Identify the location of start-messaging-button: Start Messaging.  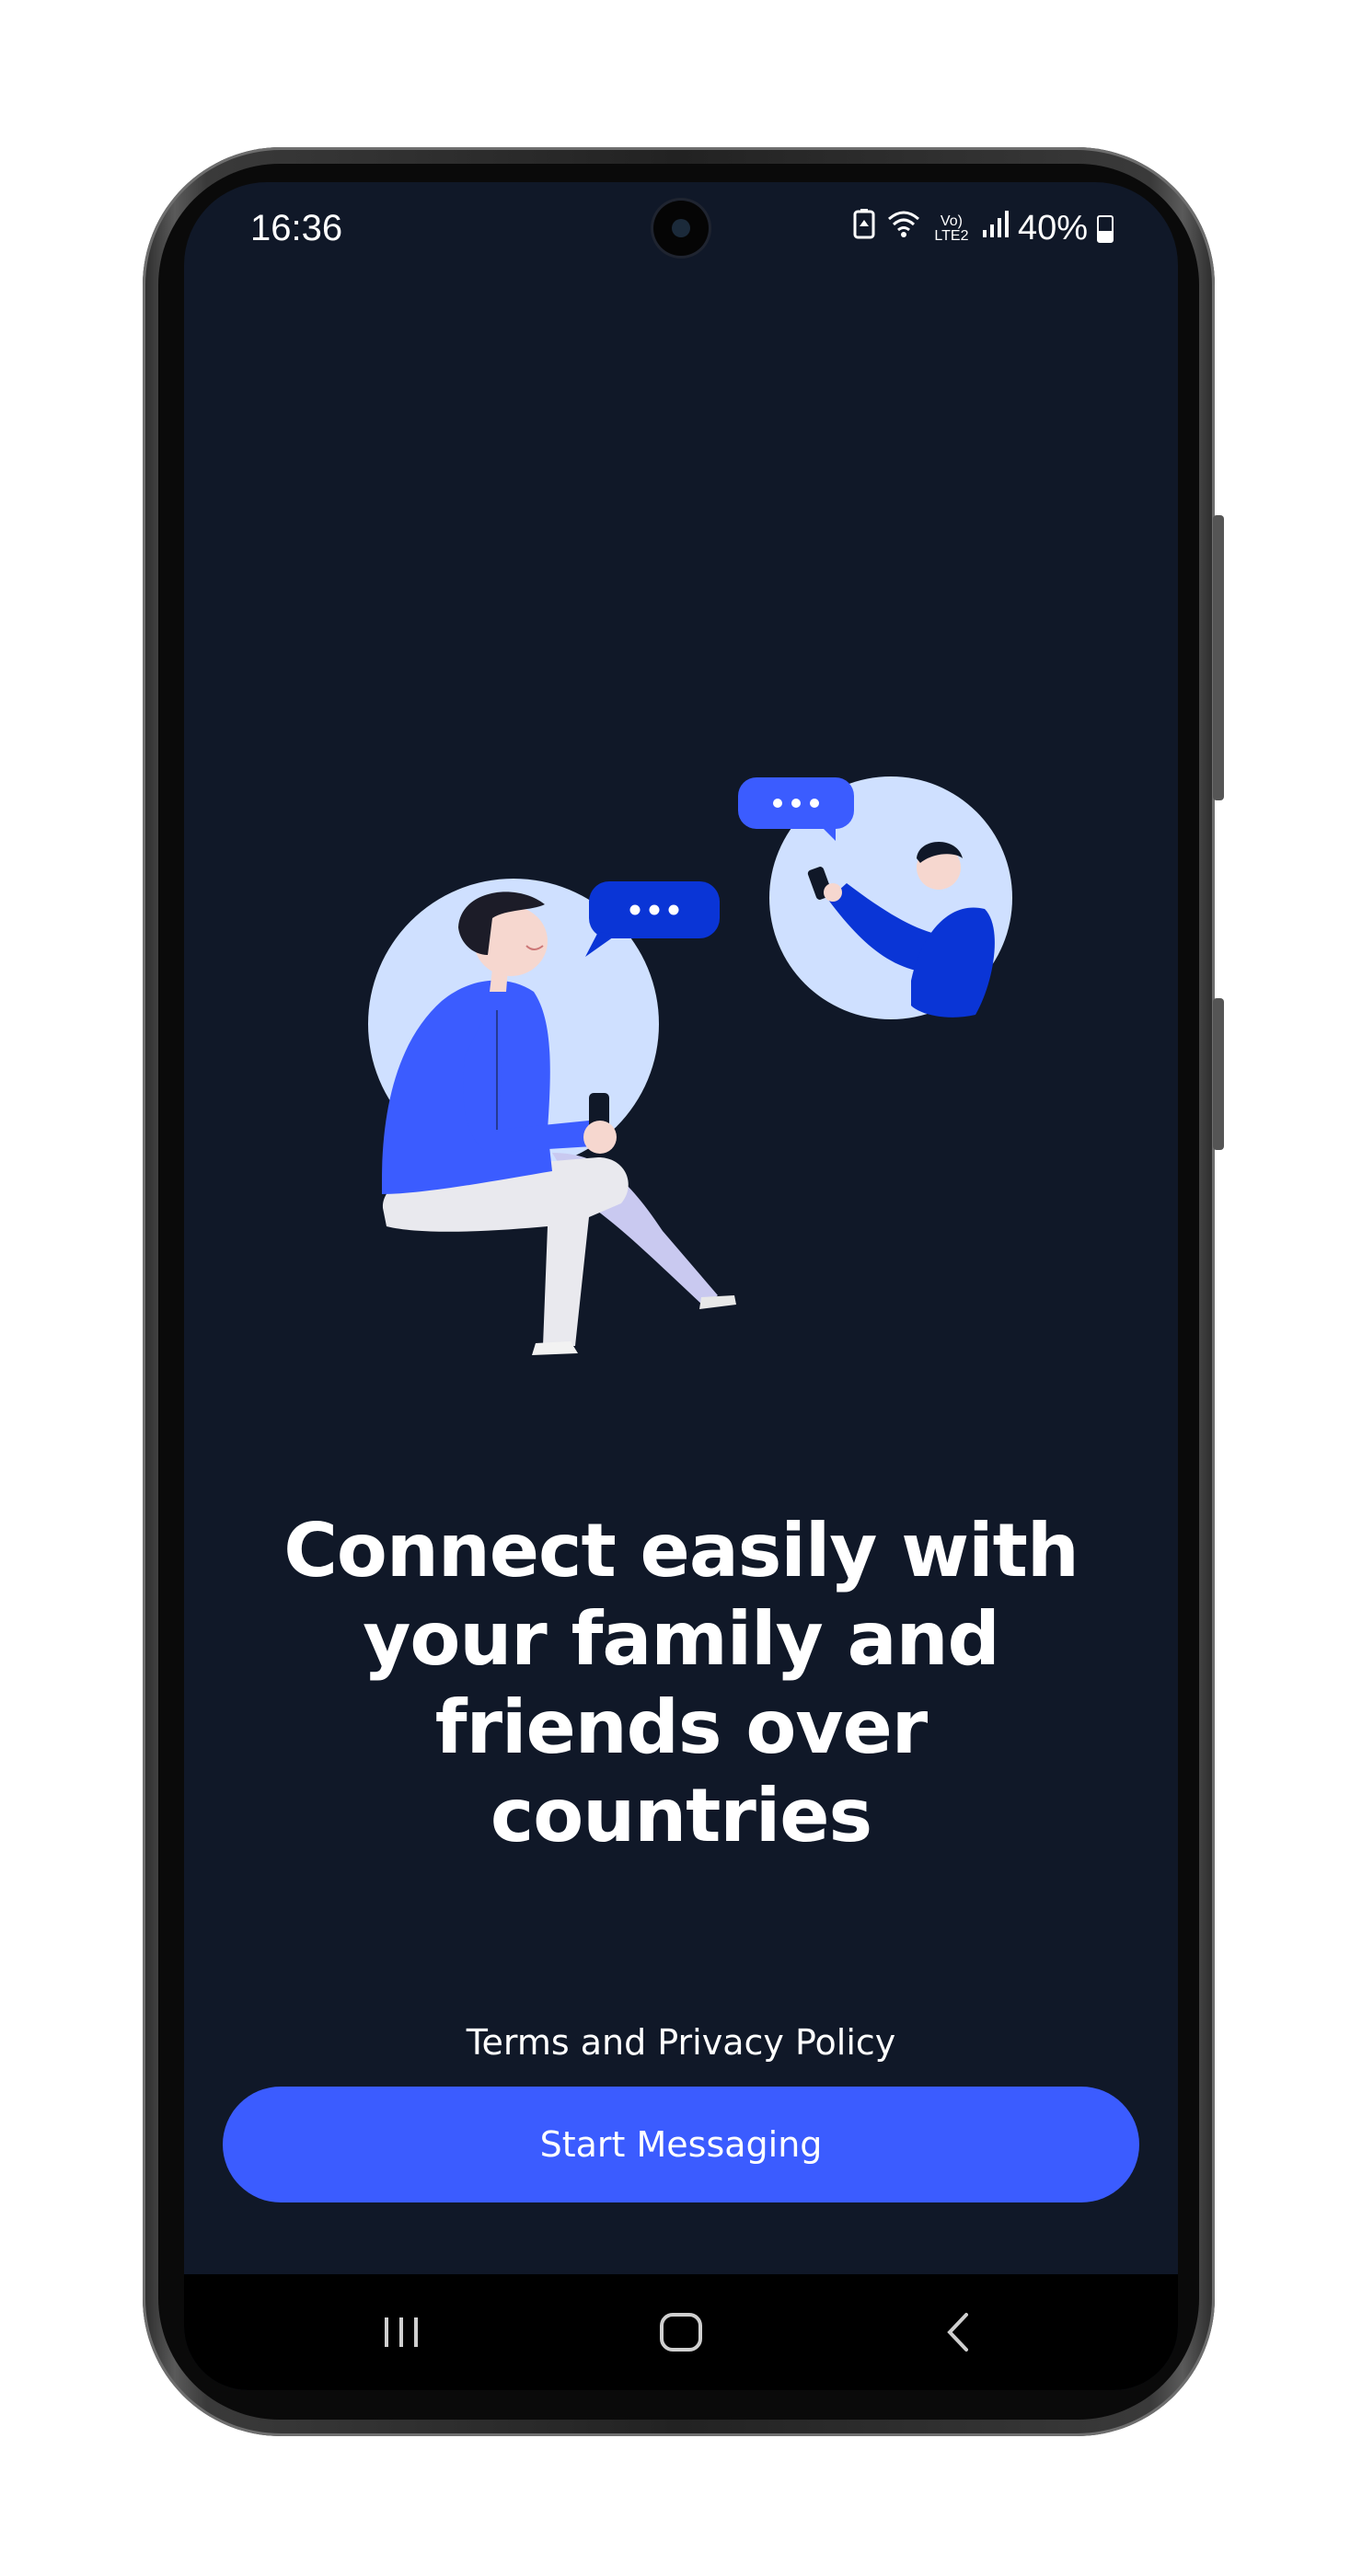
(681, 2144).